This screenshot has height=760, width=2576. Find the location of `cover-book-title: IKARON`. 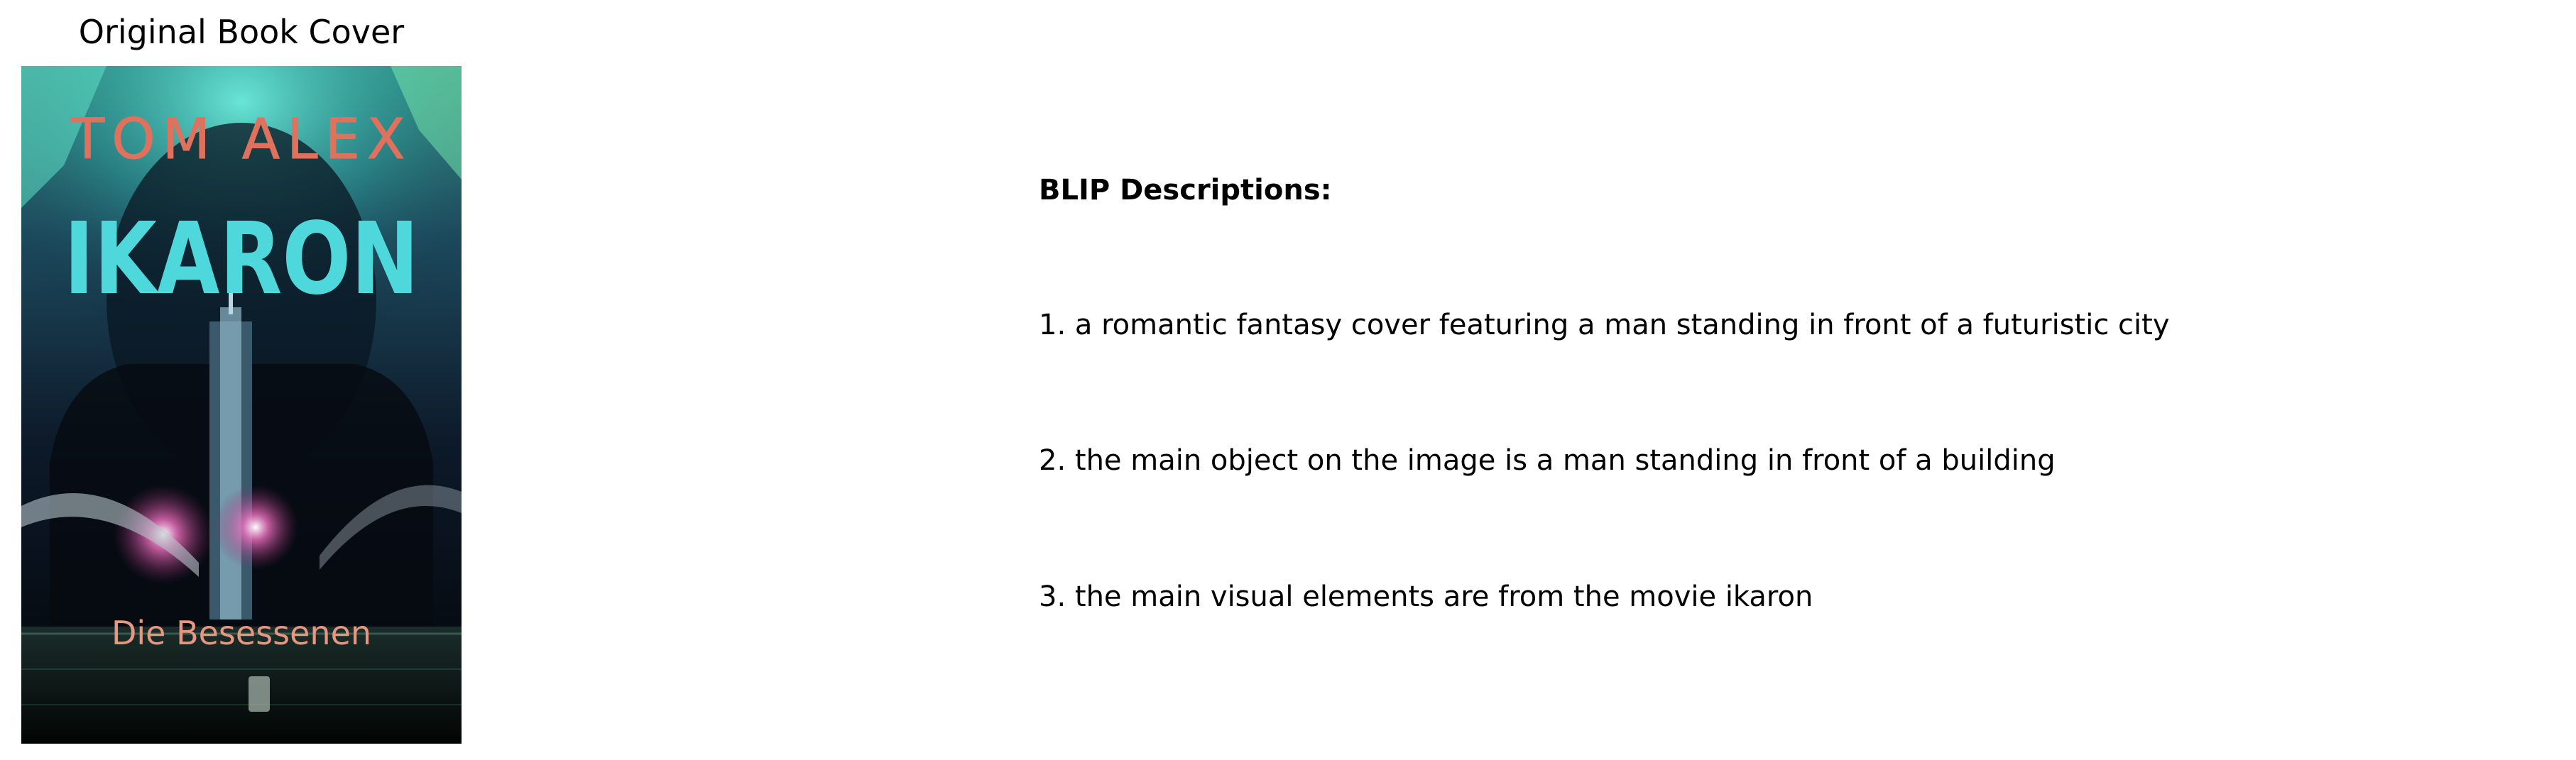

cover-book-title: IKARON is located at coordinates (241, 259).